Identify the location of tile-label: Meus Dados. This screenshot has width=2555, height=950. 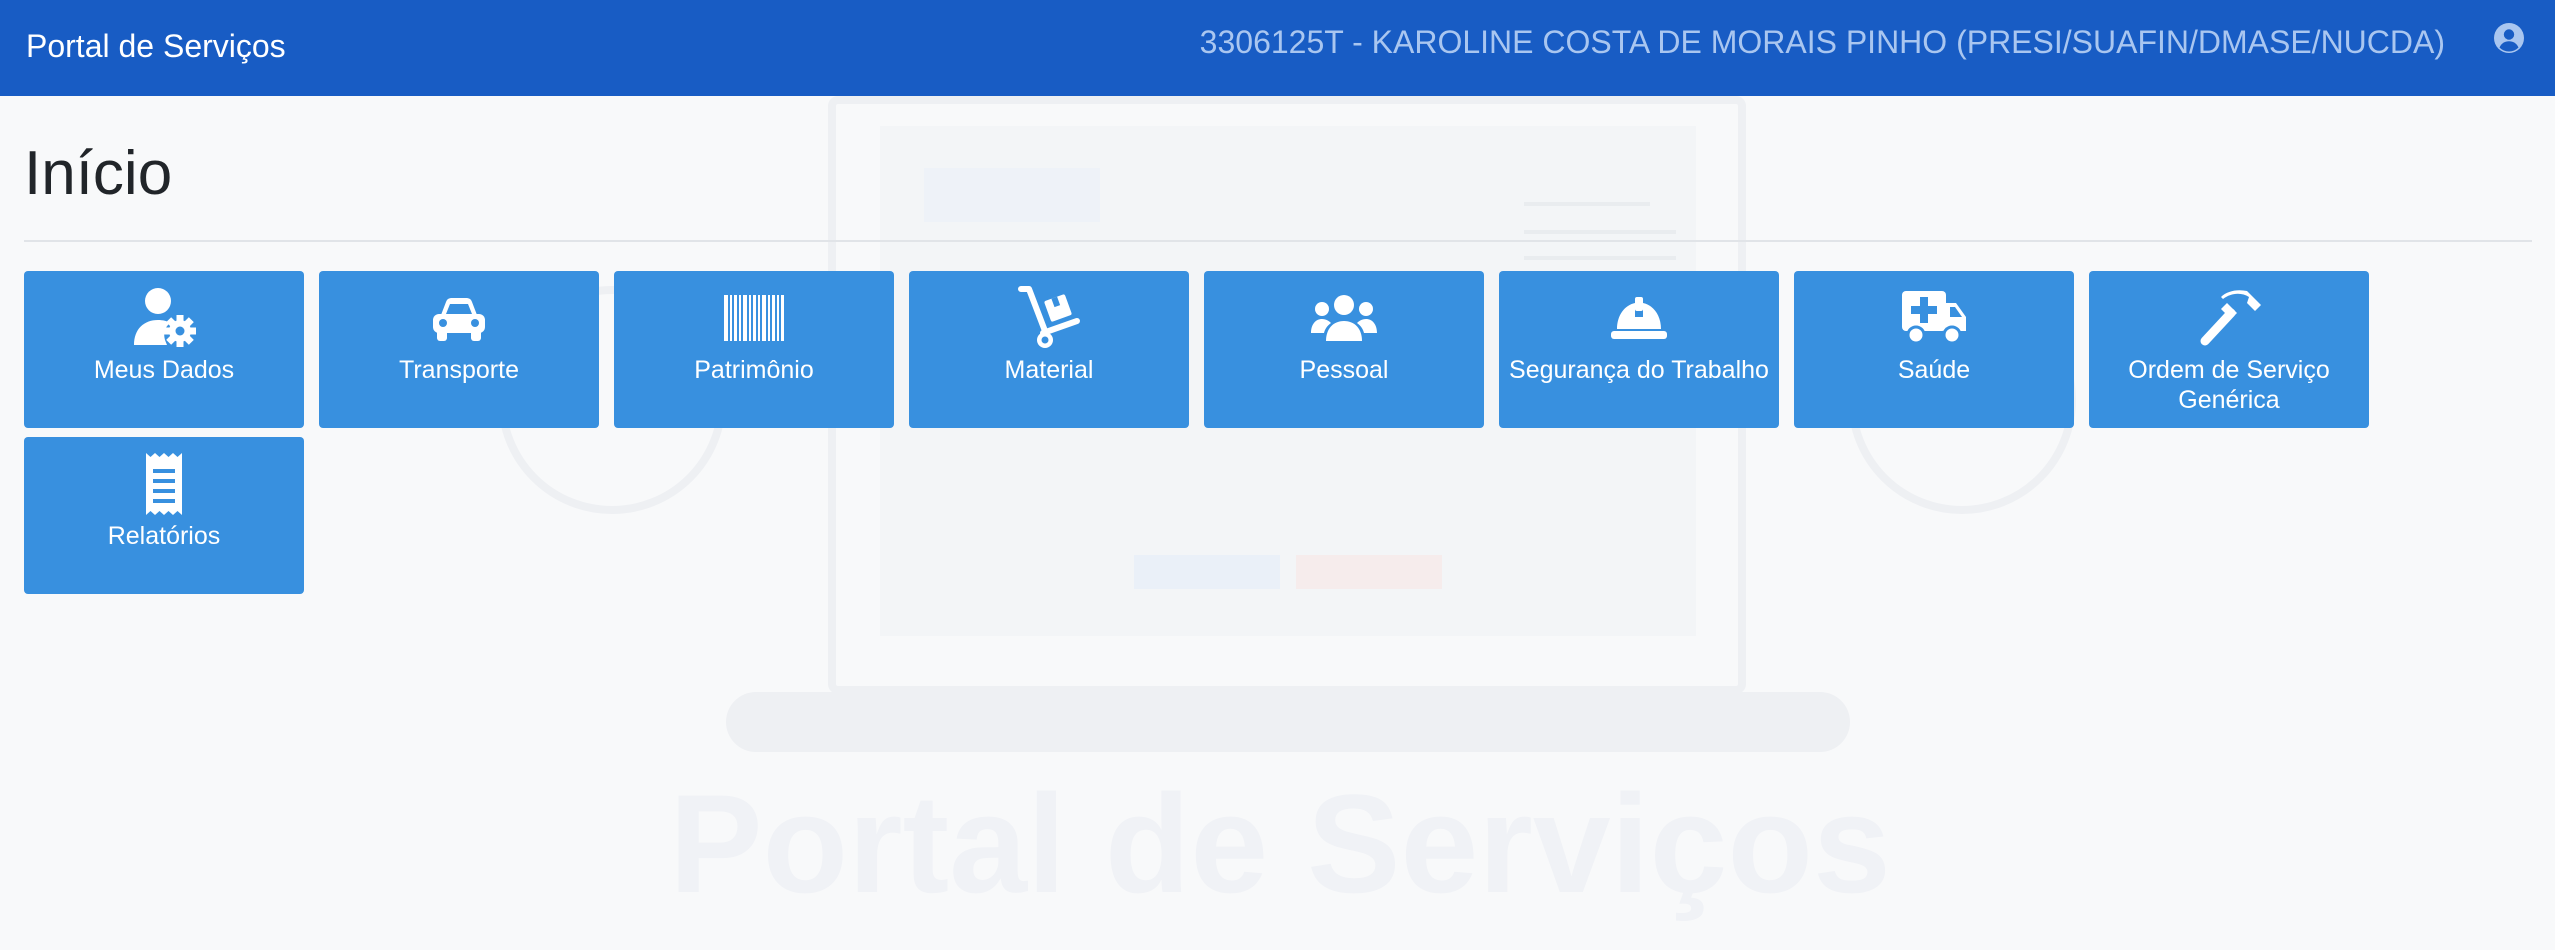
(164, 370).